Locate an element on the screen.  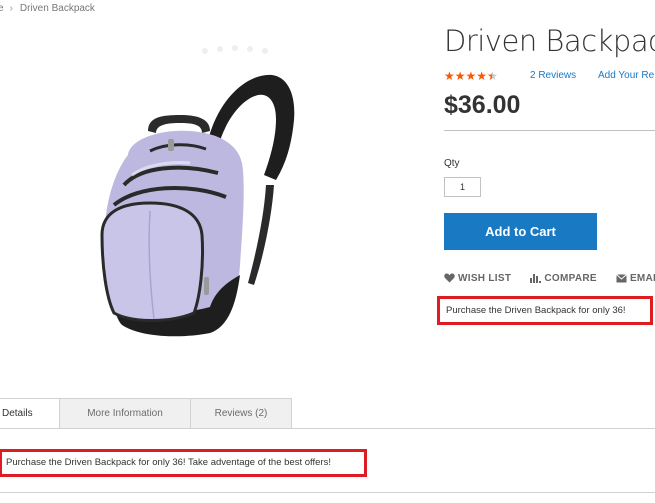
product-actions: WISH LIST COMPARE EMAI is located at coordinates (549, 279).